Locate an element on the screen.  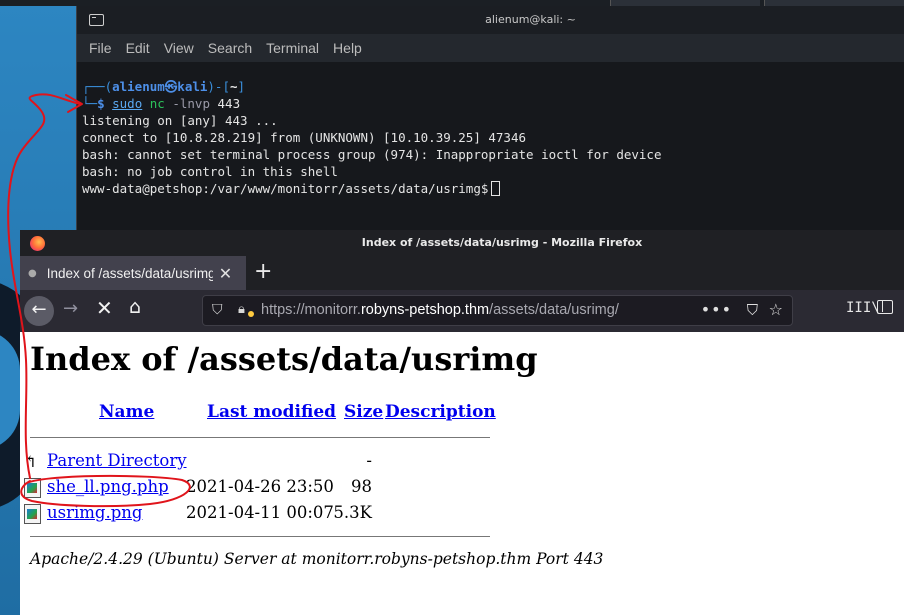
home-button: ⌂ is located at coordinates (135, 307).